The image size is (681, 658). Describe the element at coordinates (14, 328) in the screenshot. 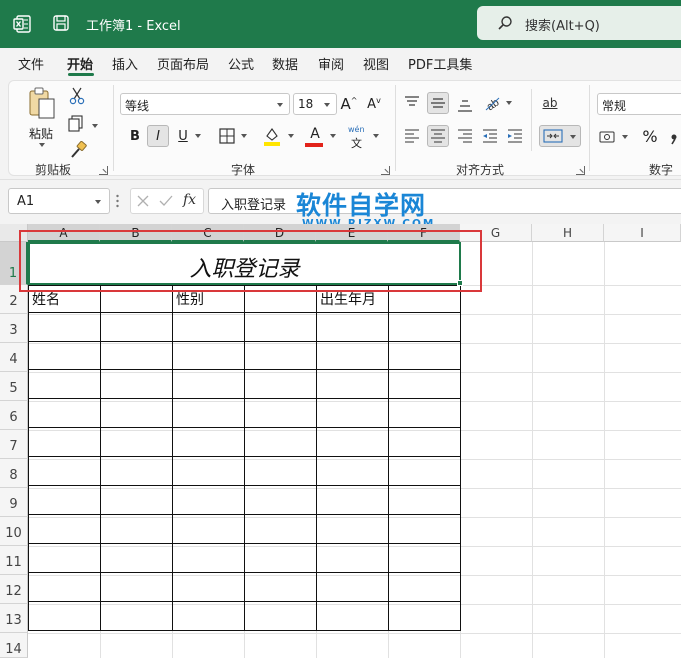

I see `row-header-3: 3` at that location.